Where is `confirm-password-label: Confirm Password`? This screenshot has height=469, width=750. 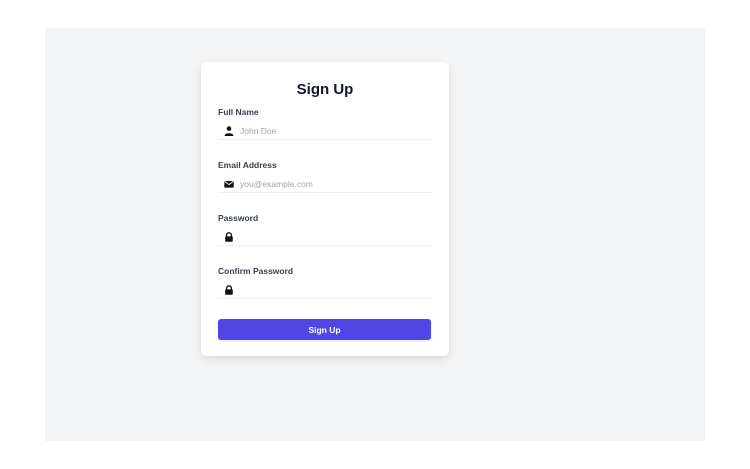
confirm-password-label: Confirm Password is located at coordinates (256, 271).